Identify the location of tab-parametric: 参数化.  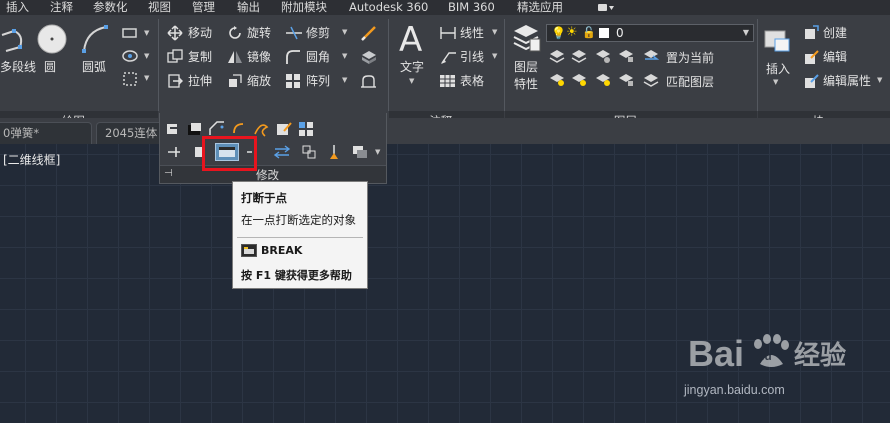
(110, 7).